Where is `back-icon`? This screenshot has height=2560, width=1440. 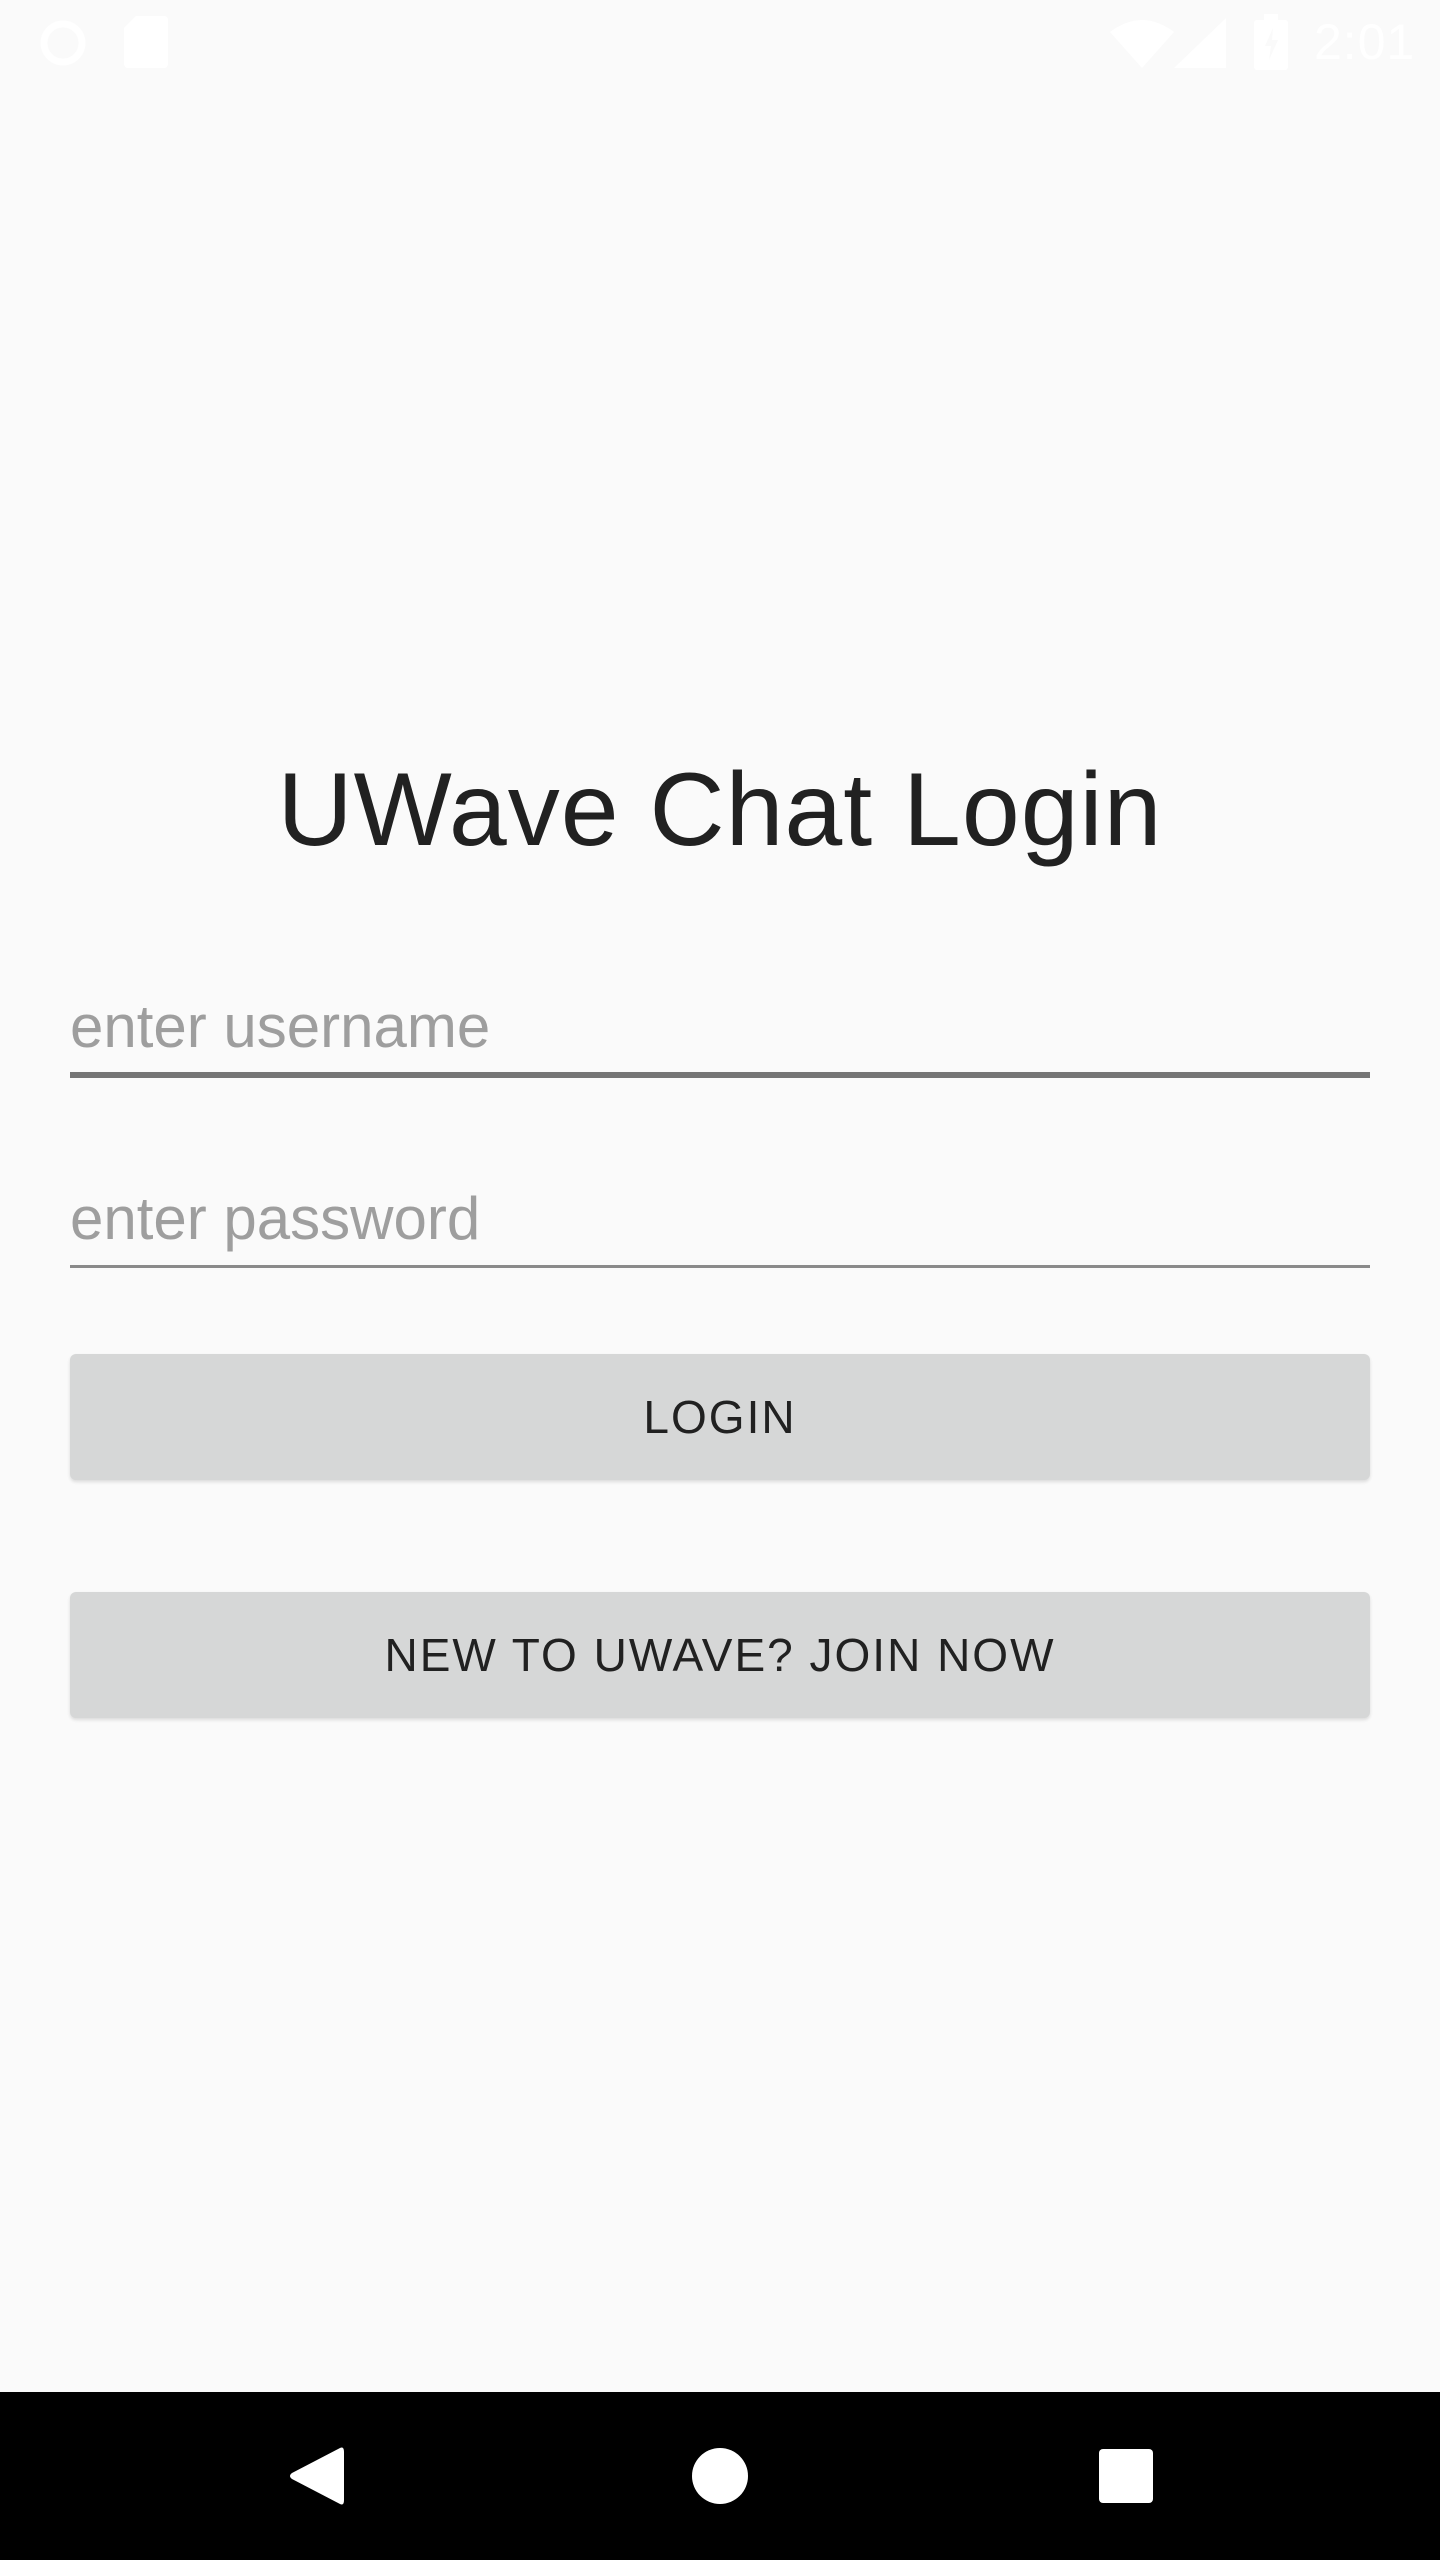 back-icon is located at coordinates (317, 2476).